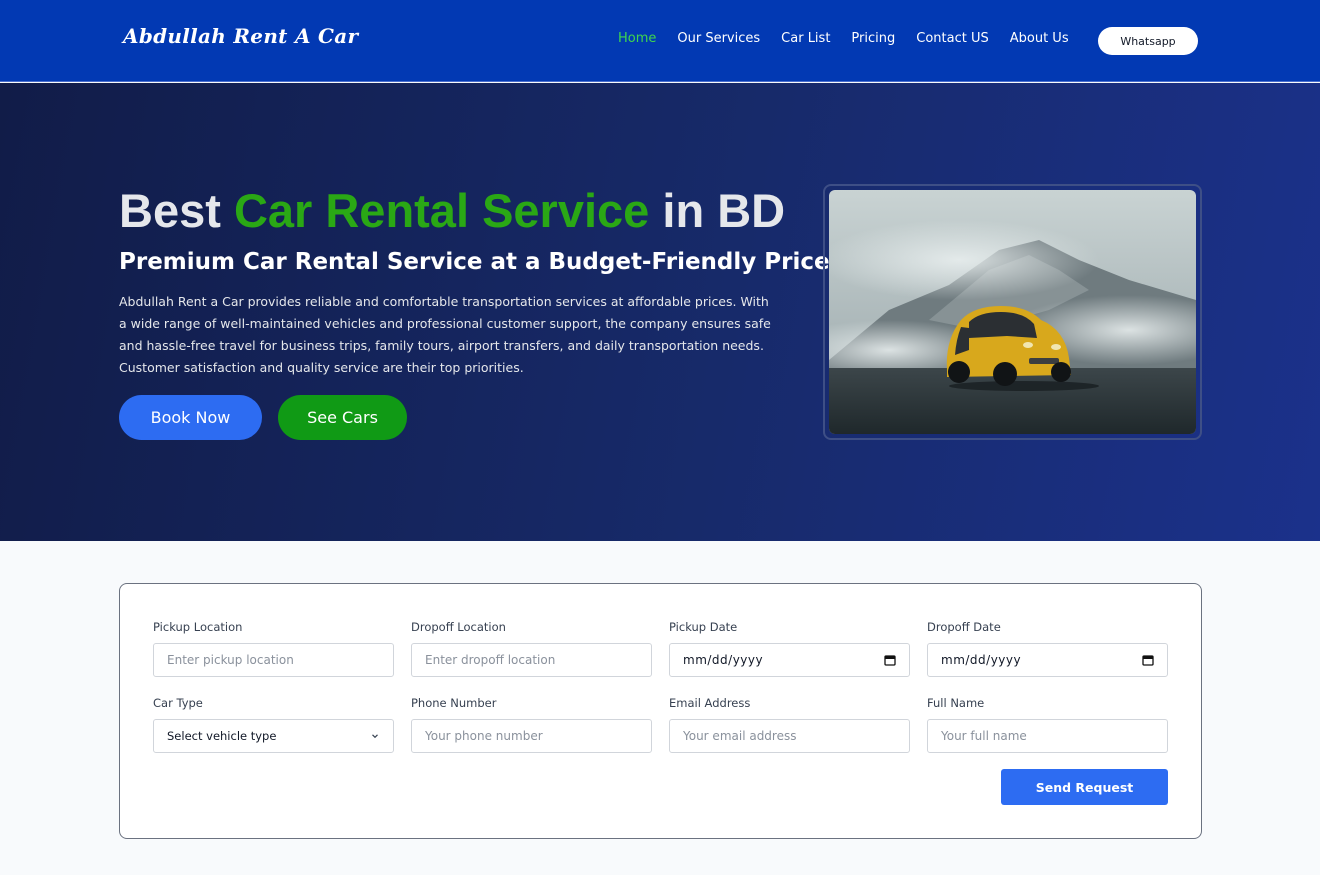  I want to click on phone-number-field: Phone Number Your phone number, so click(531, 724).